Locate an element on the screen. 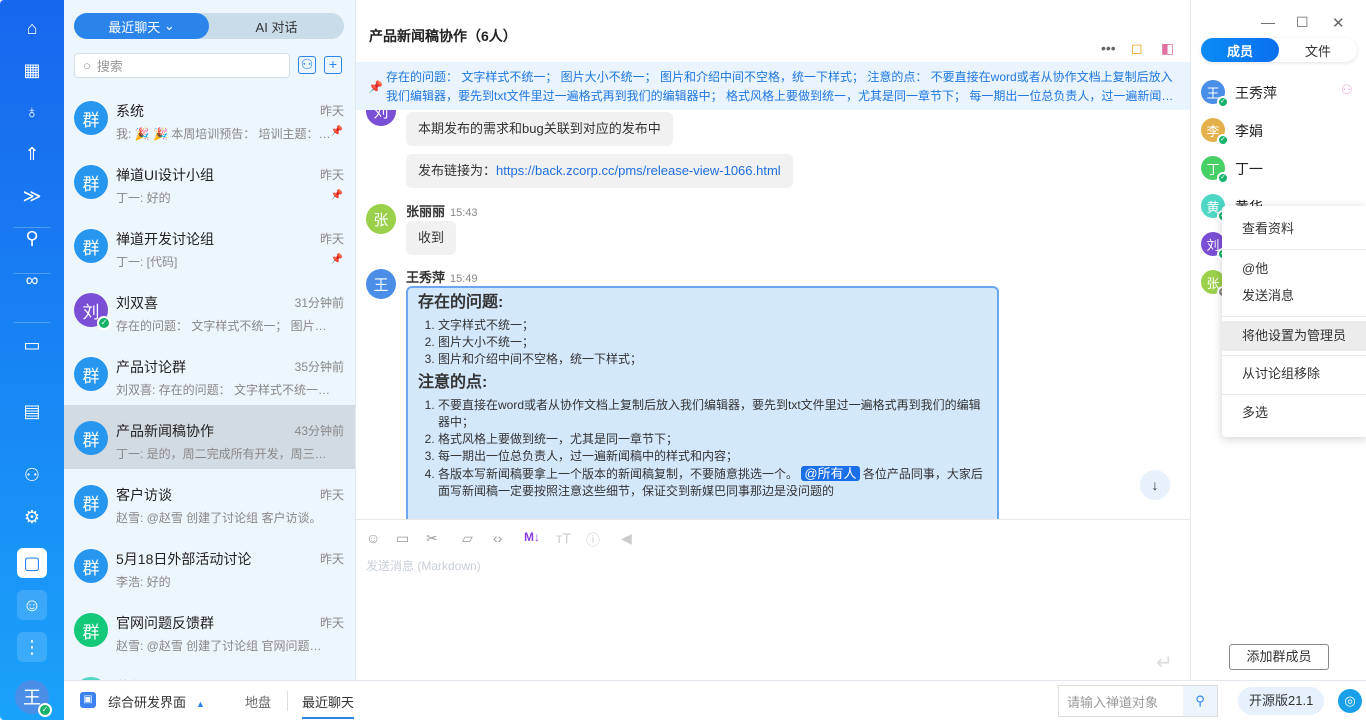  rocket-icon: ⇑ is located at coordinates (32, 154).